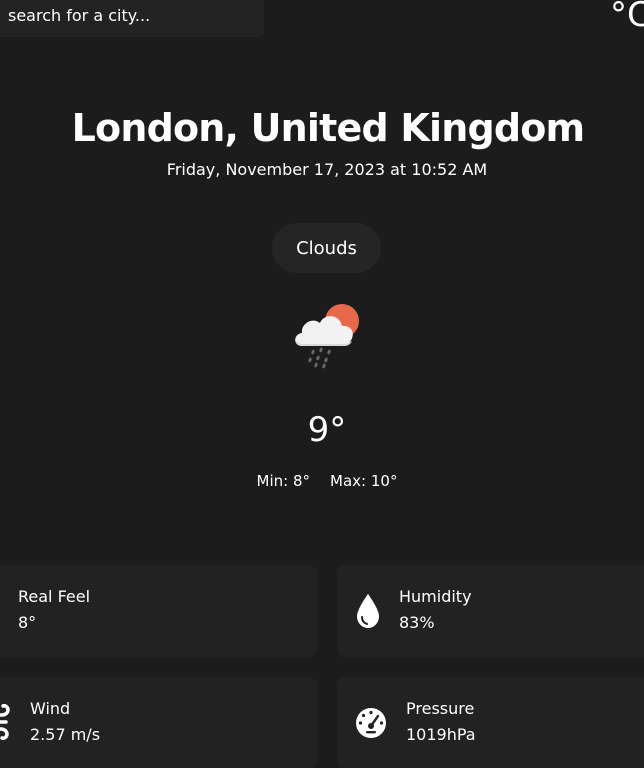 The height and width of the screenshot is (768, 644). I want to click on current-temperature: 9°, so click(327, 430).